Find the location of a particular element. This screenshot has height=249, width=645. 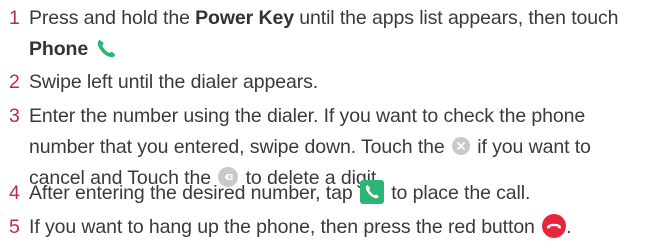

call-button-icon is located at coordinates (371, 191).